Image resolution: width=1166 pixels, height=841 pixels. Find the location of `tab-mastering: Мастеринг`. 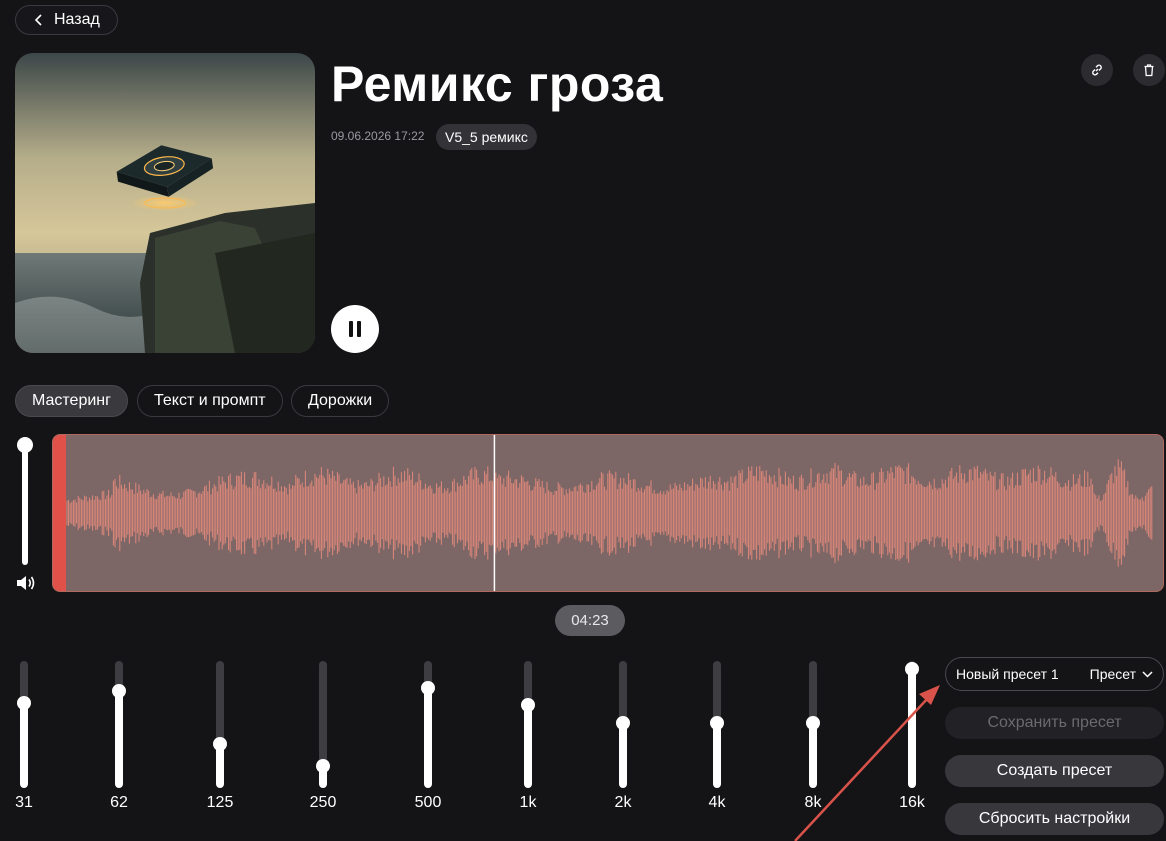

tab-mastering: Мастеринг is located at coordinates (71, 401).